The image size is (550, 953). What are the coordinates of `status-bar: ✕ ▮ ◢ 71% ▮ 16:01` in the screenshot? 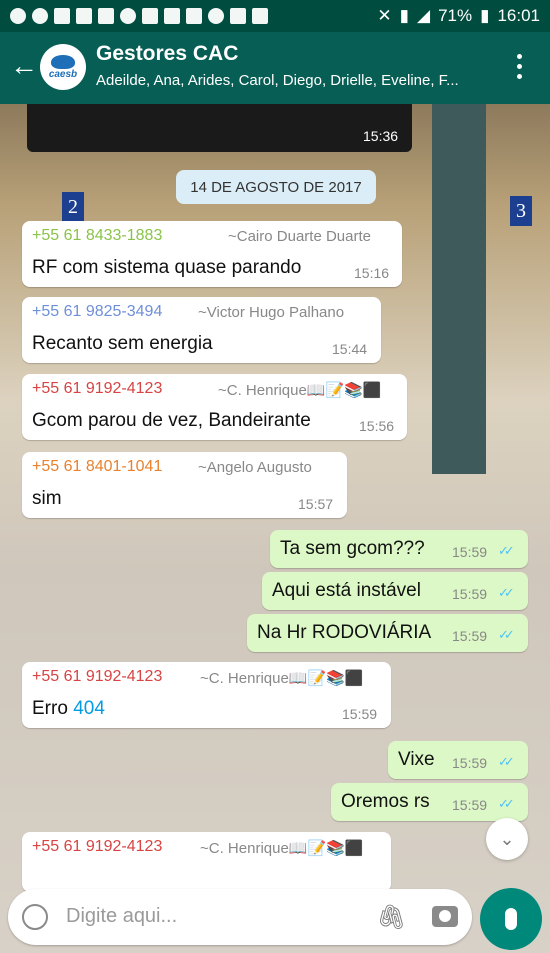 It's located at (275, 16).